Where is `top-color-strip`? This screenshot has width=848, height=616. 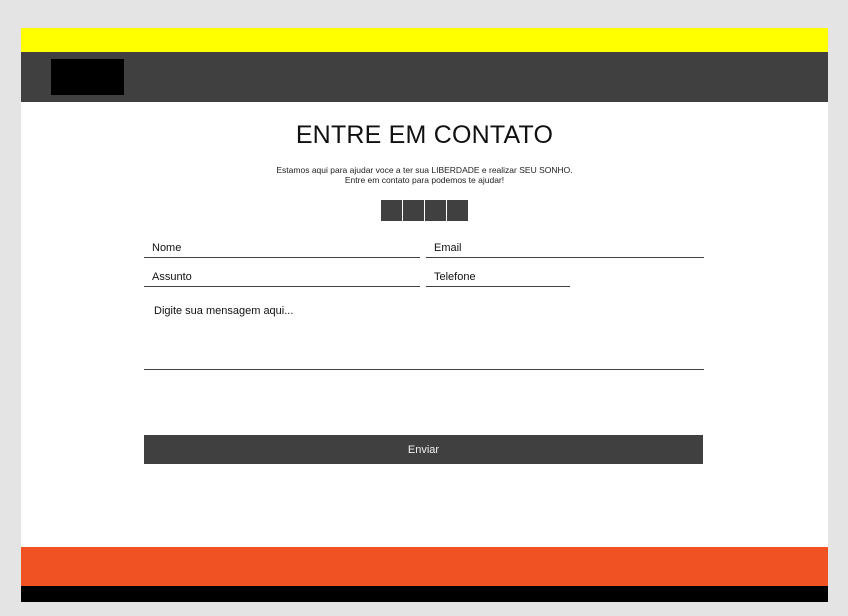
top-color-strip is located at coordinates (424, 40).